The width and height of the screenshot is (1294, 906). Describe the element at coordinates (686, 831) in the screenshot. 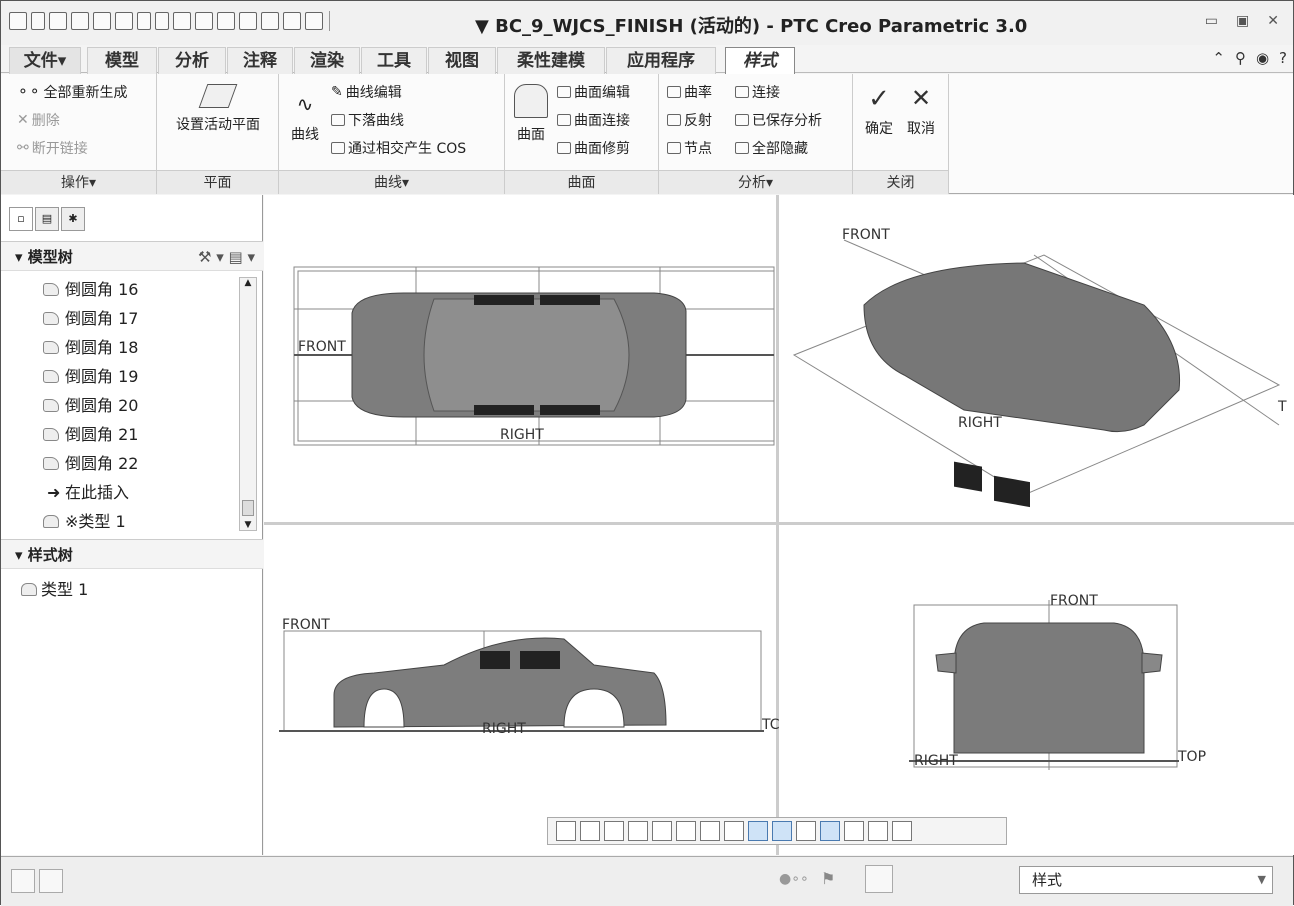

I see `saved-orientations-icon` at that location.